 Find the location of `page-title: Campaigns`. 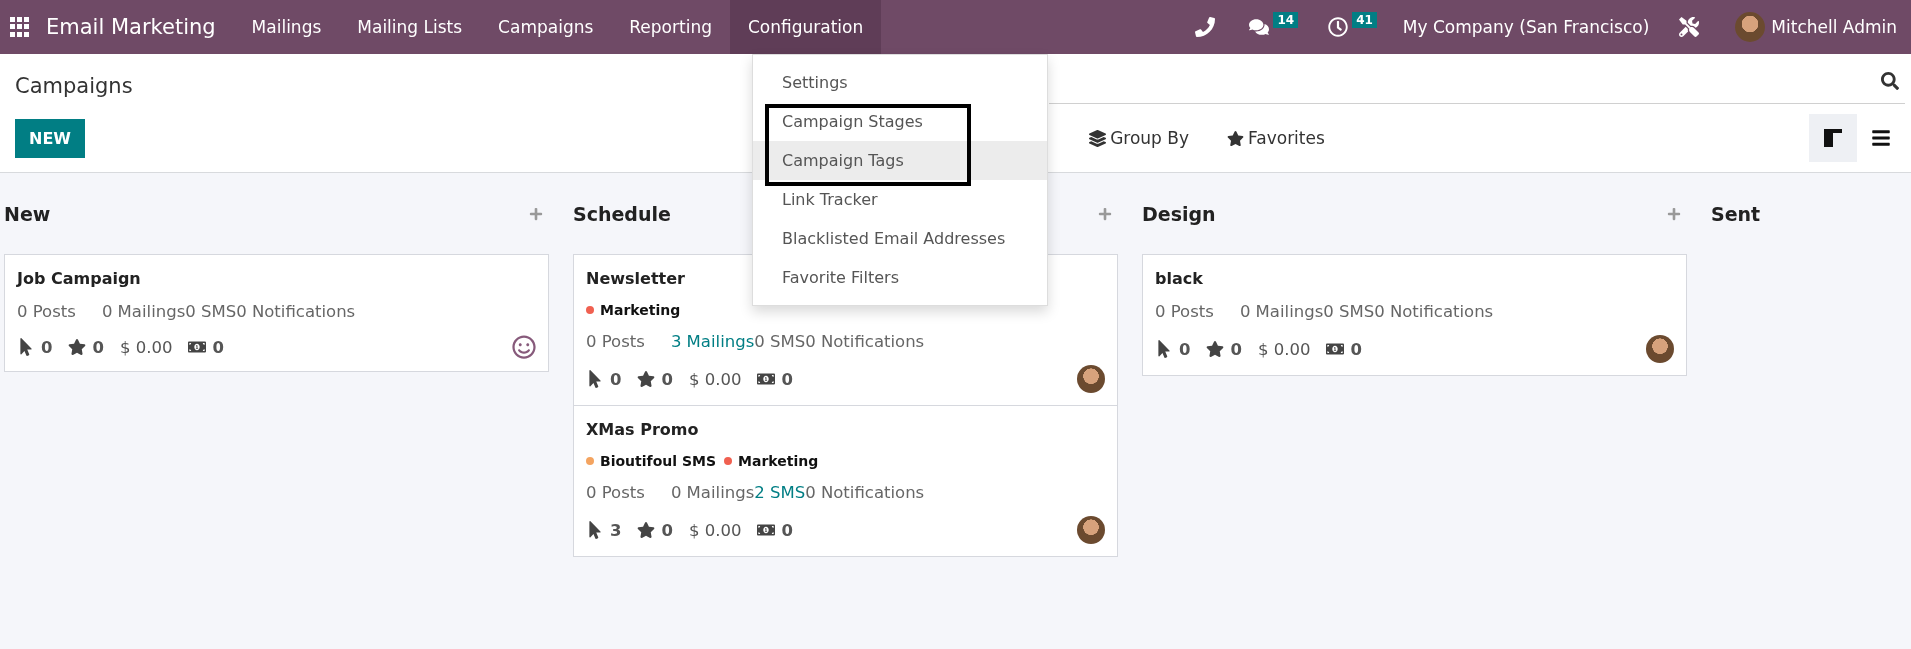

page-title: Campaigns is located at coordinates (74, 86).